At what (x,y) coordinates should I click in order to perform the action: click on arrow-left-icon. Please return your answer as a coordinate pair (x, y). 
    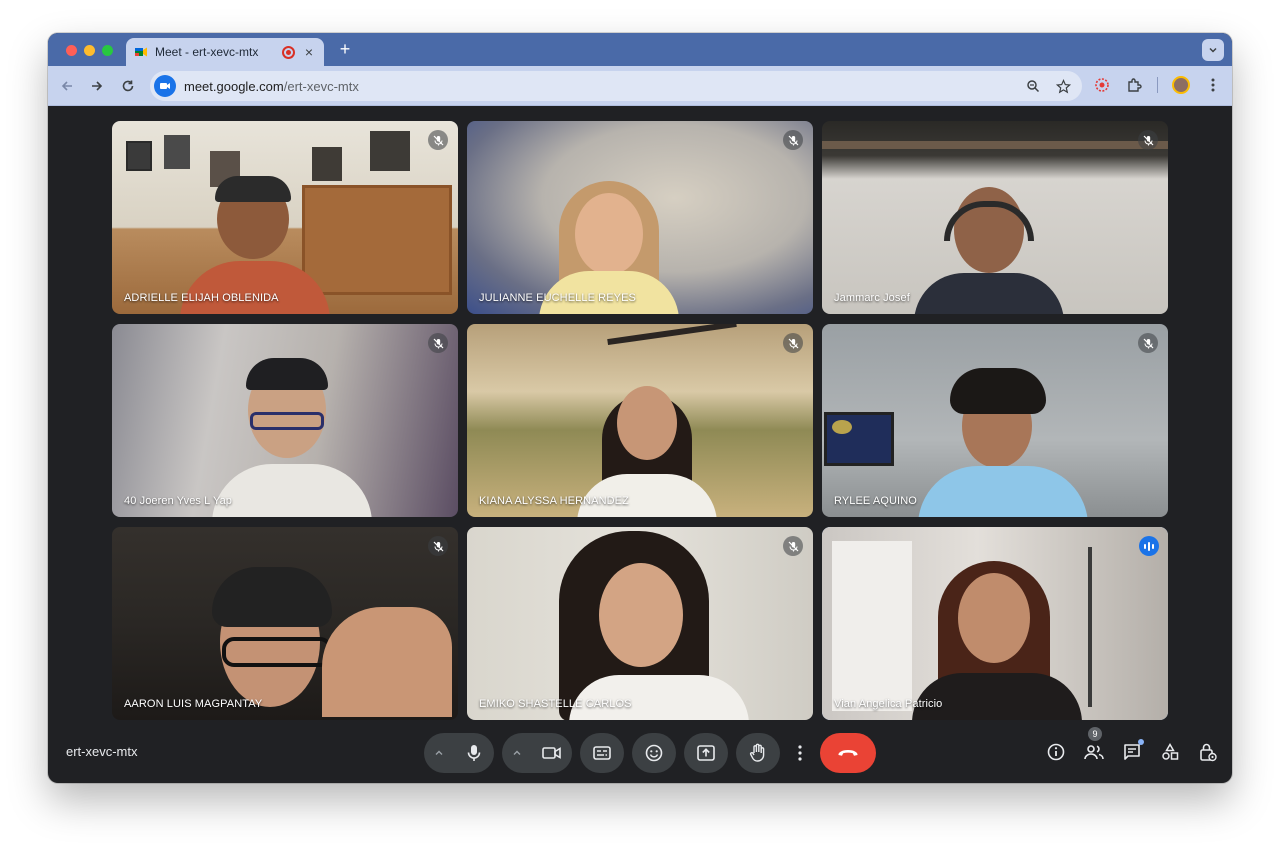
    Looking at the image, I should click on (66, 86).